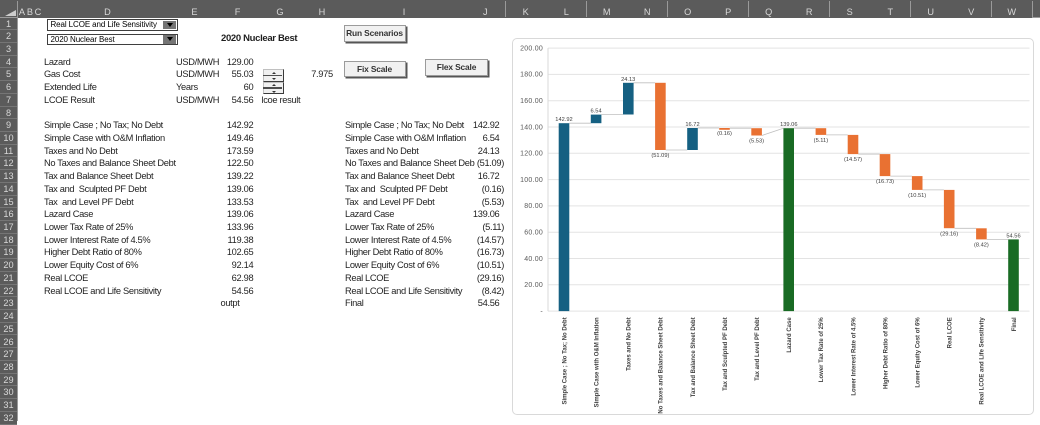 The height and width of the screenshot is (425, 1040). What do you see at coordinates (533, 258) in the screenshot?
I see `svg-text: 40.00` at bounding box center [533, 258].